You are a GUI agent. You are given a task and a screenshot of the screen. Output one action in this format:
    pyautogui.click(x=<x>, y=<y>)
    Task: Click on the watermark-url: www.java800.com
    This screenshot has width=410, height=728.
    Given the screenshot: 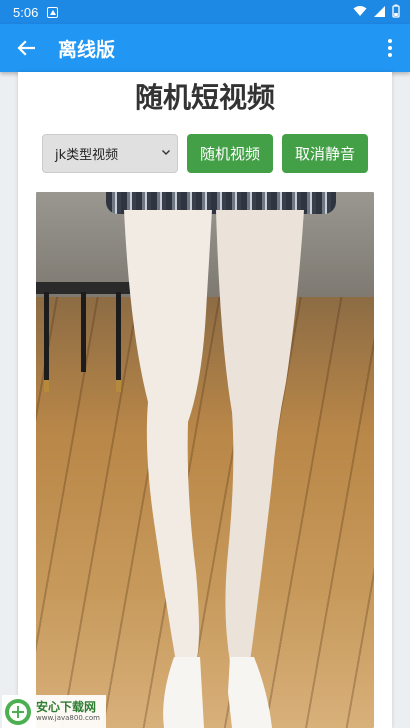 What is the action you would take?
    pyautogui.click(x=68, y=718)
    